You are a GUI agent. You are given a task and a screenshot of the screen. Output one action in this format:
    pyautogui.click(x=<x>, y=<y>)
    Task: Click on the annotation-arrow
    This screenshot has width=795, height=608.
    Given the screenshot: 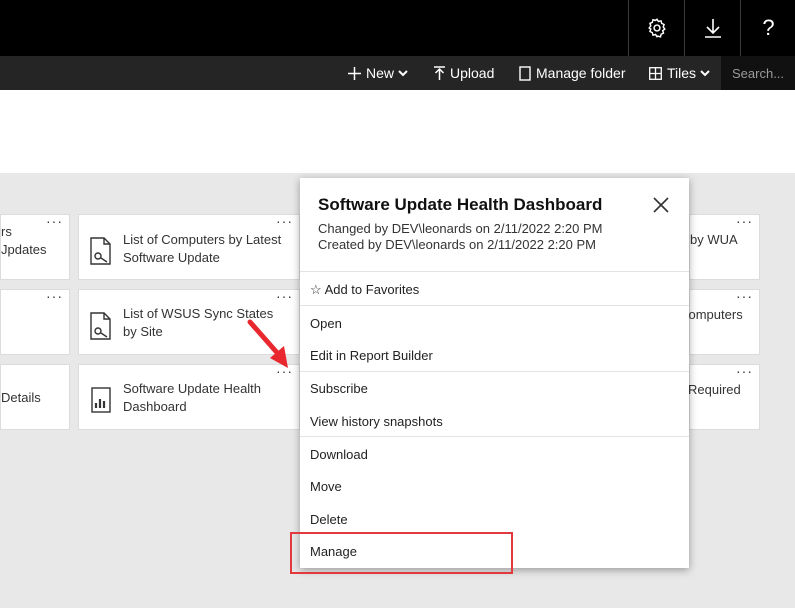 What is the action you would take?
    pyautogui.click(x=267, y=343)
    